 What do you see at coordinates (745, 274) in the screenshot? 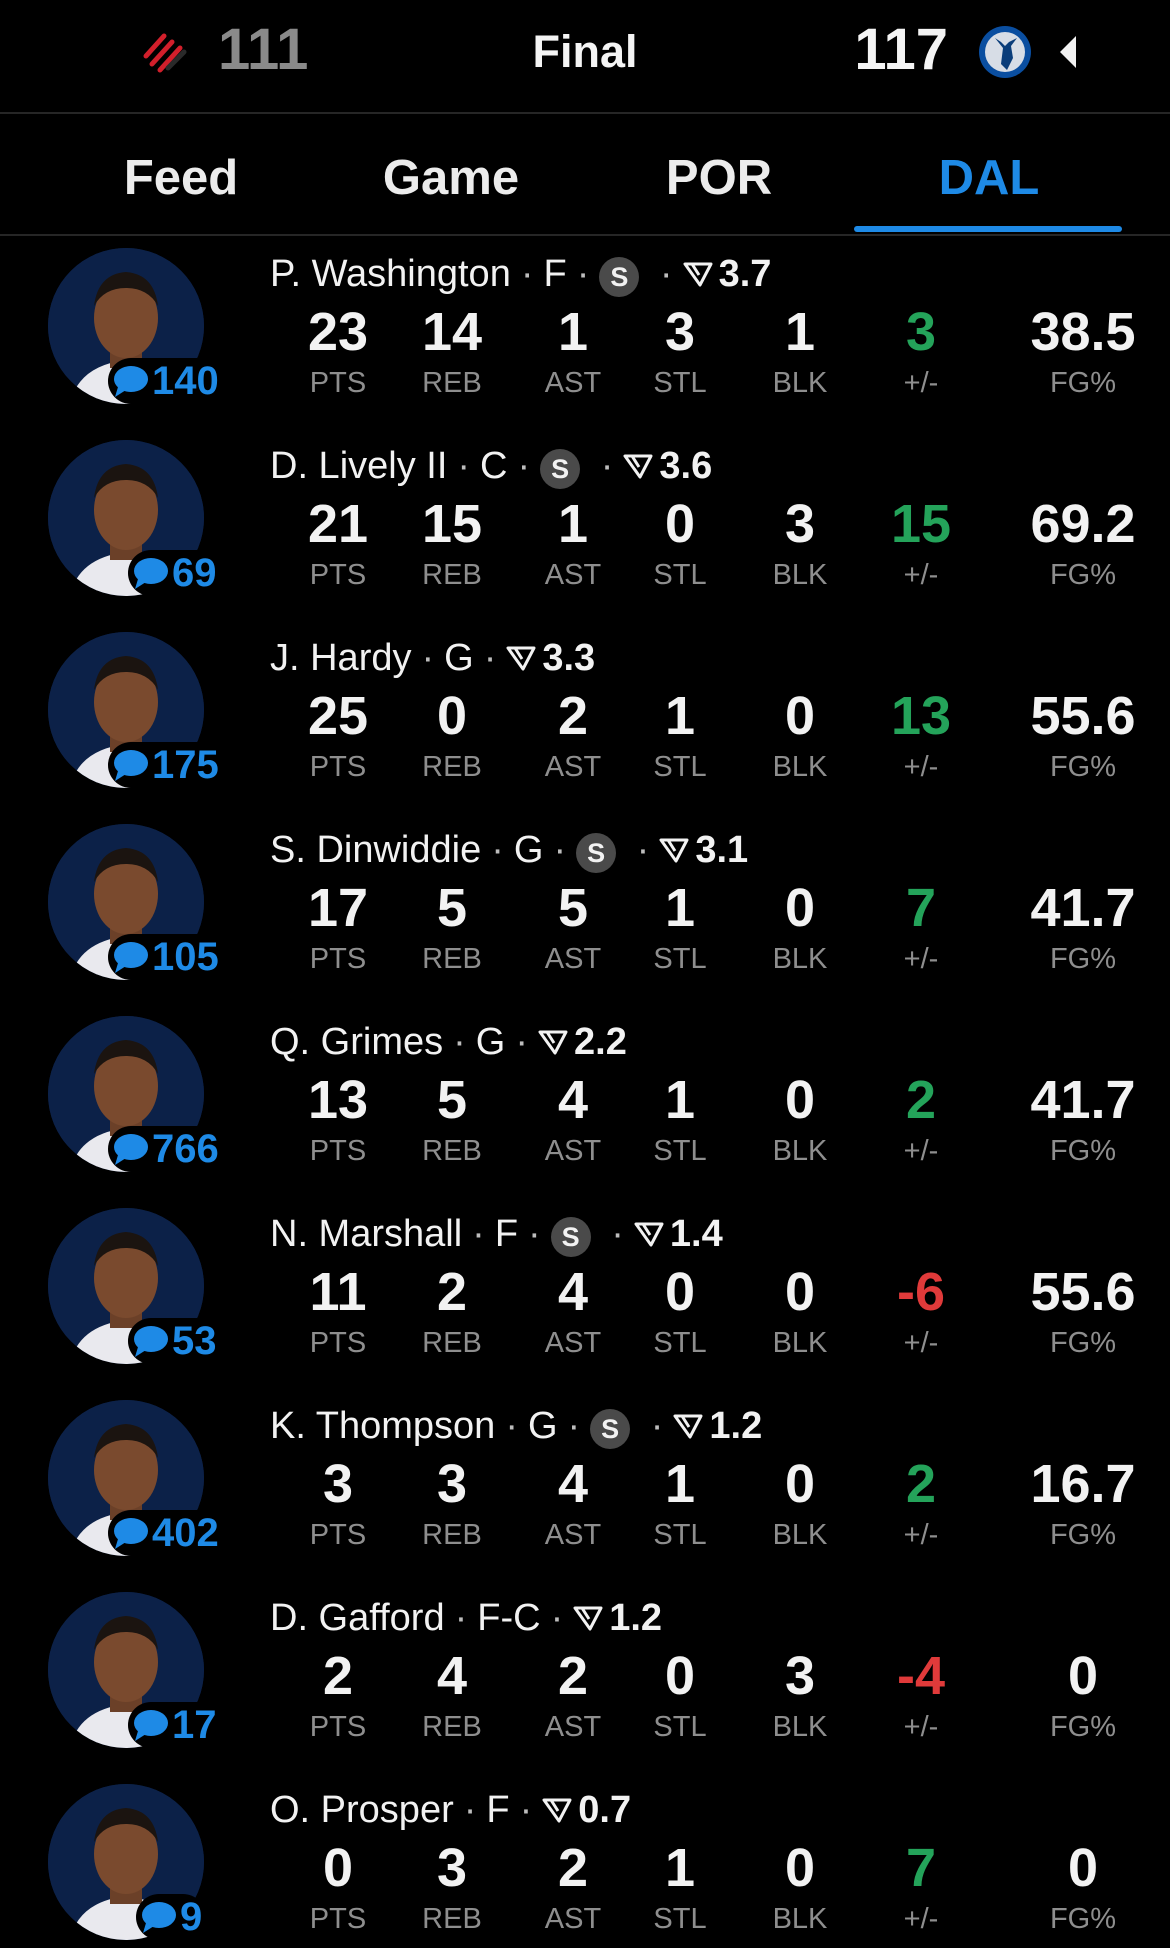
I see `player-rating: 3.7` at bounding box center [745, 274].